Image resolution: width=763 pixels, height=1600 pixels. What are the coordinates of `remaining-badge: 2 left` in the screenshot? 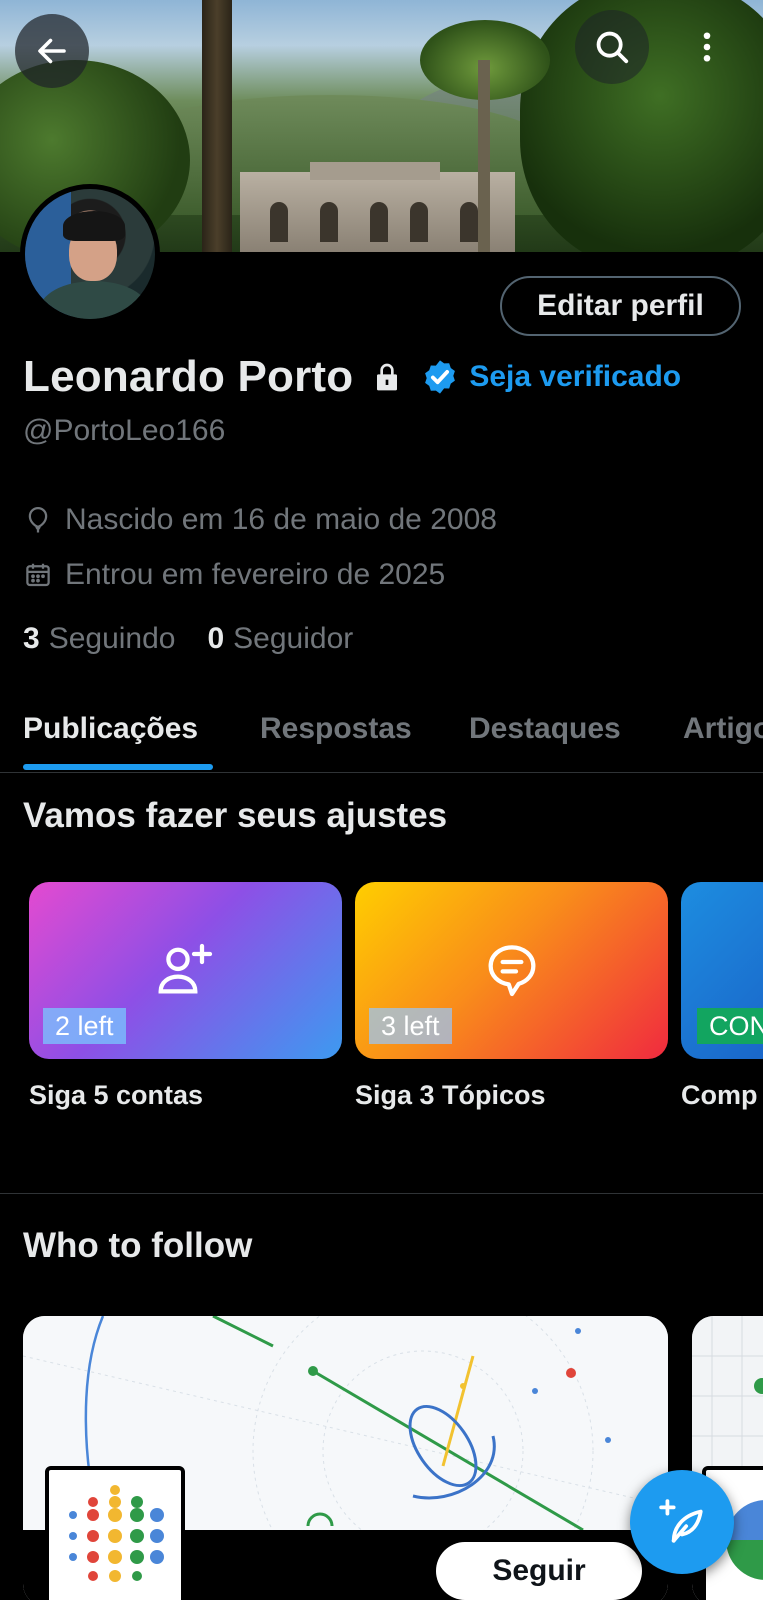 It's located at (84, 1026).